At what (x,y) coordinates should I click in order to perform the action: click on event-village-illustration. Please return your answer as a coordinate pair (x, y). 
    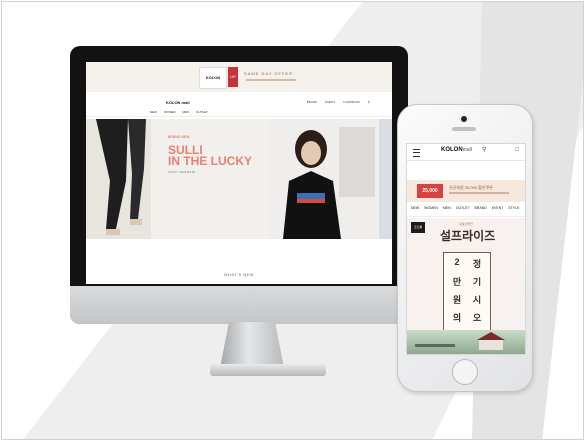
    Looking at the image, I should click on (466, 342).